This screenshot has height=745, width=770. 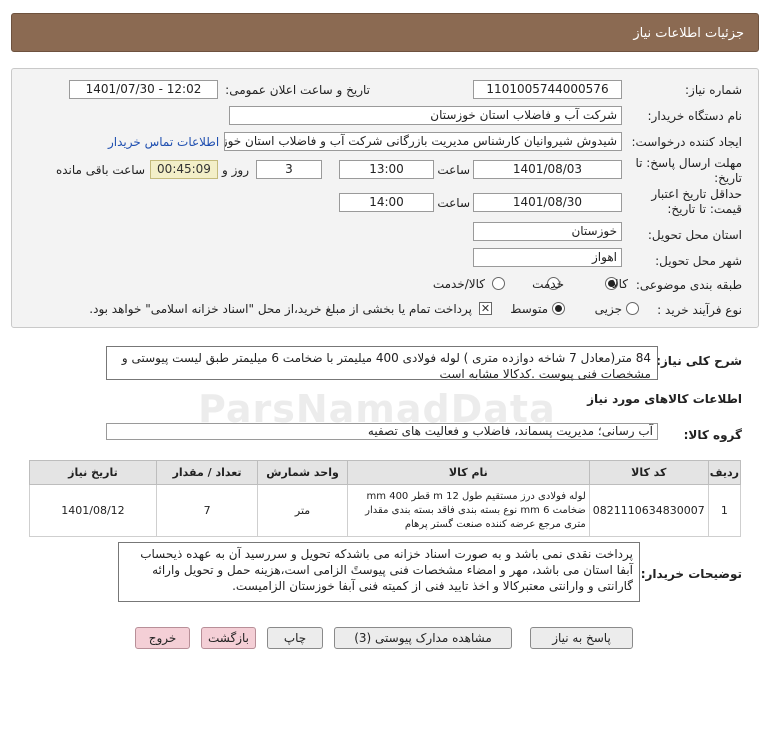 I want to click on validity-label: حداقل تاریخ اعتبار, so click(x=696, y=194).